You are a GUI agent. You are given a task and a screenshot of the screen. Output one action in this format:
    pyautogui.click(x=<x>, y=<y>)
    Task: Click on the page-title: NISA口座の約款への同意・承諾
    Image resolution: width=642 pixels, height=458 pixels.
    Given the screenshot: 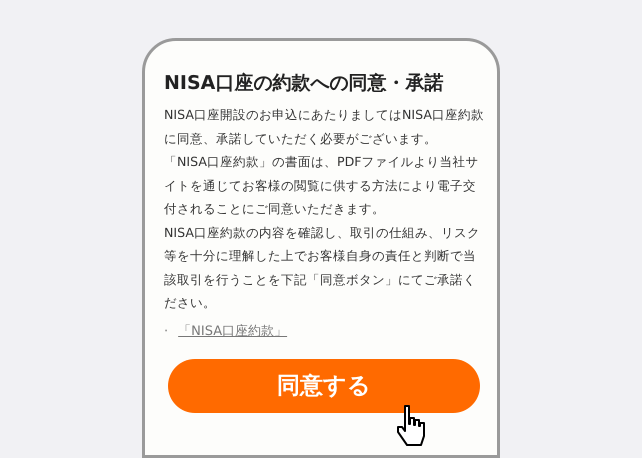 What is the action you would take?
    pyautogui.click(x=304, y=83)
    